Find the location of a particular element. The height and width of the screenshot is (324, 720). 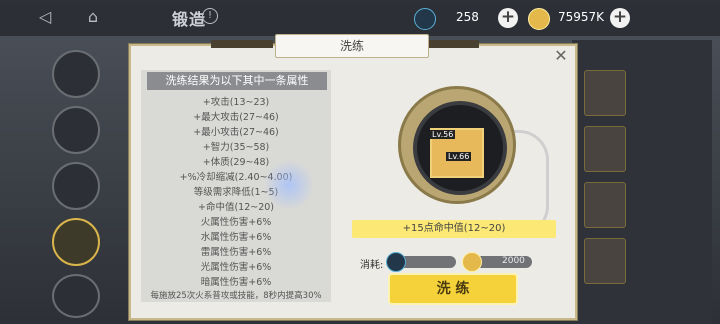

add-gem-button: + is located at coordinates (508, 18).